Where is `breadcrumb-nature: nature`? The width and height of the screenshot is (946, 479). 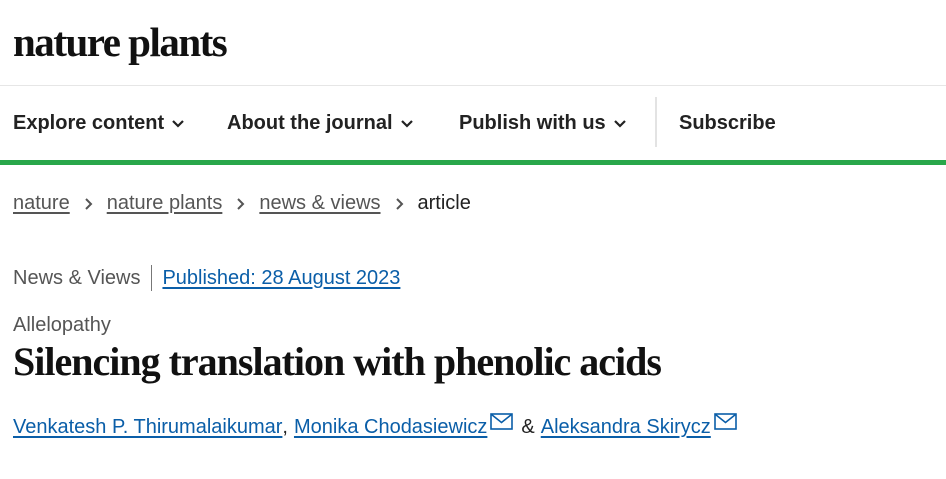 breadcrumb-nature: nature is located at coordinates (41, 203).